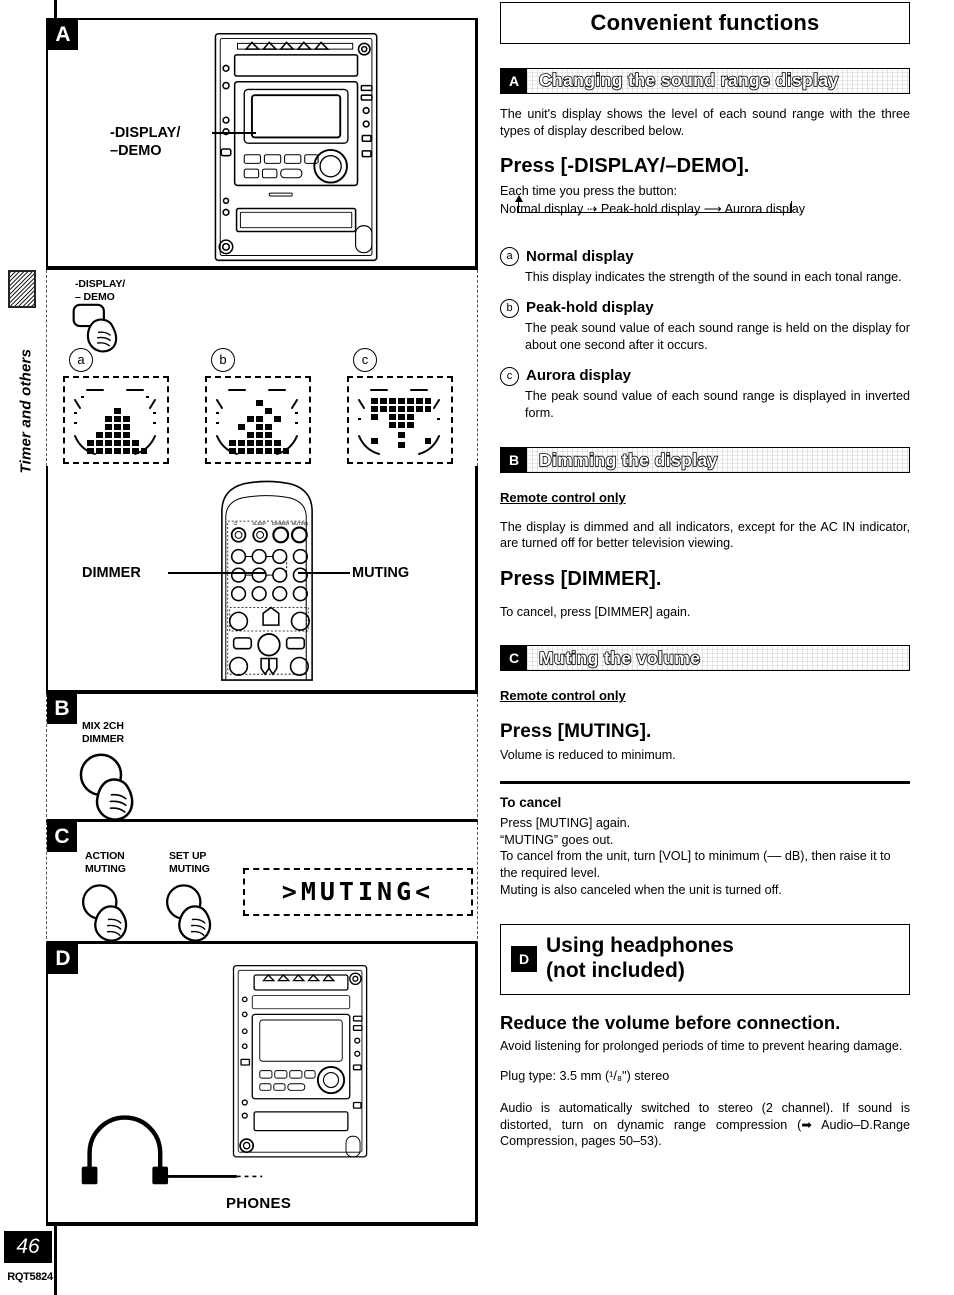  Describe the element at coordinates (625, 166) in the screenshot. I see `section-a-press-heading: Press [-DISPLAY/–DEMO].` at that location.